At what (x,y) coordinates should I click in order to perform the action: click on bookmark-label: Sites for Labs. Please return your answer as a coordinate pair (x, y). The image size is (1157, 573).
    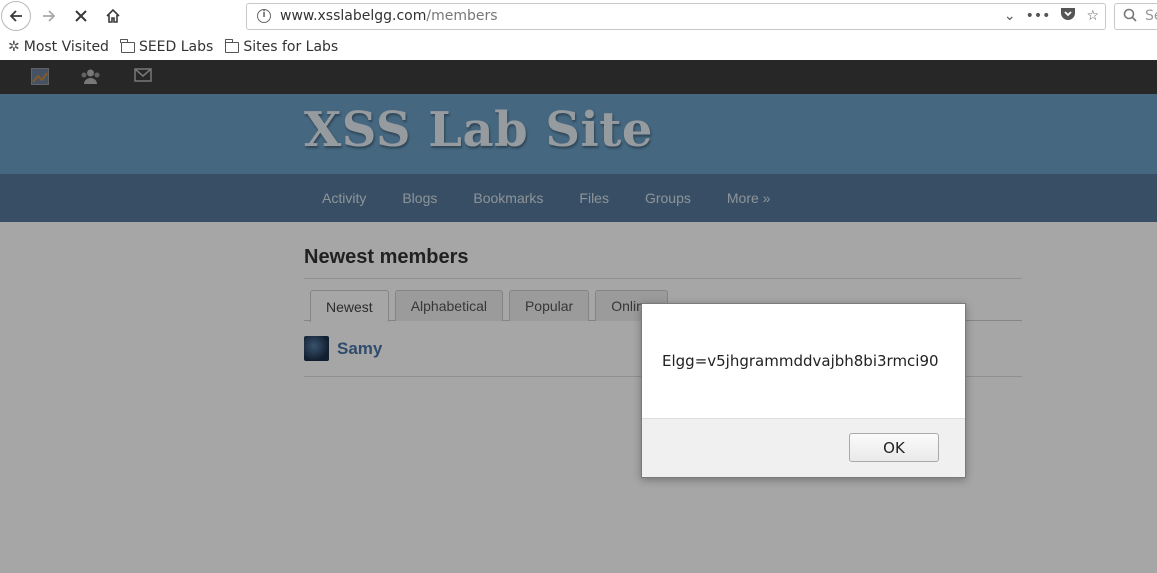
    Looking at the image, I should click on (291, 47).